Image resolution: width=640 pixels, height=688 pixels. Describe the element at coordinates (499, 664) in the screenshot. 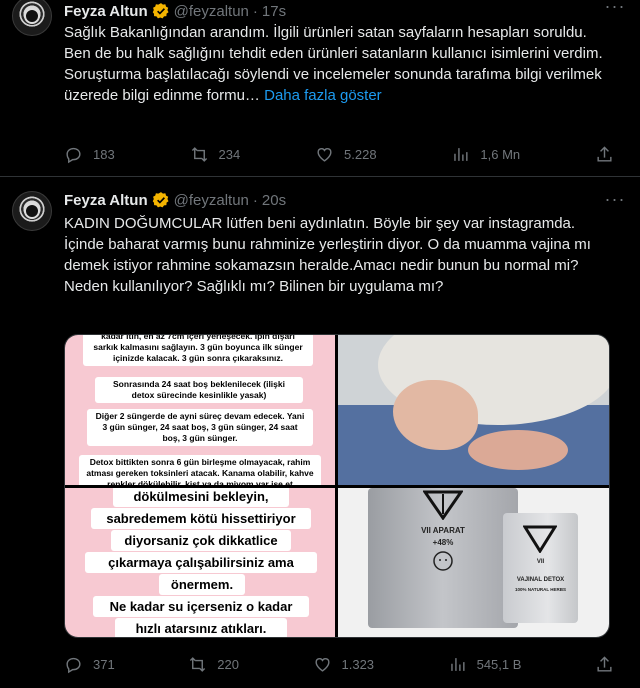

I see `view-count: 545,1 B` at that location.